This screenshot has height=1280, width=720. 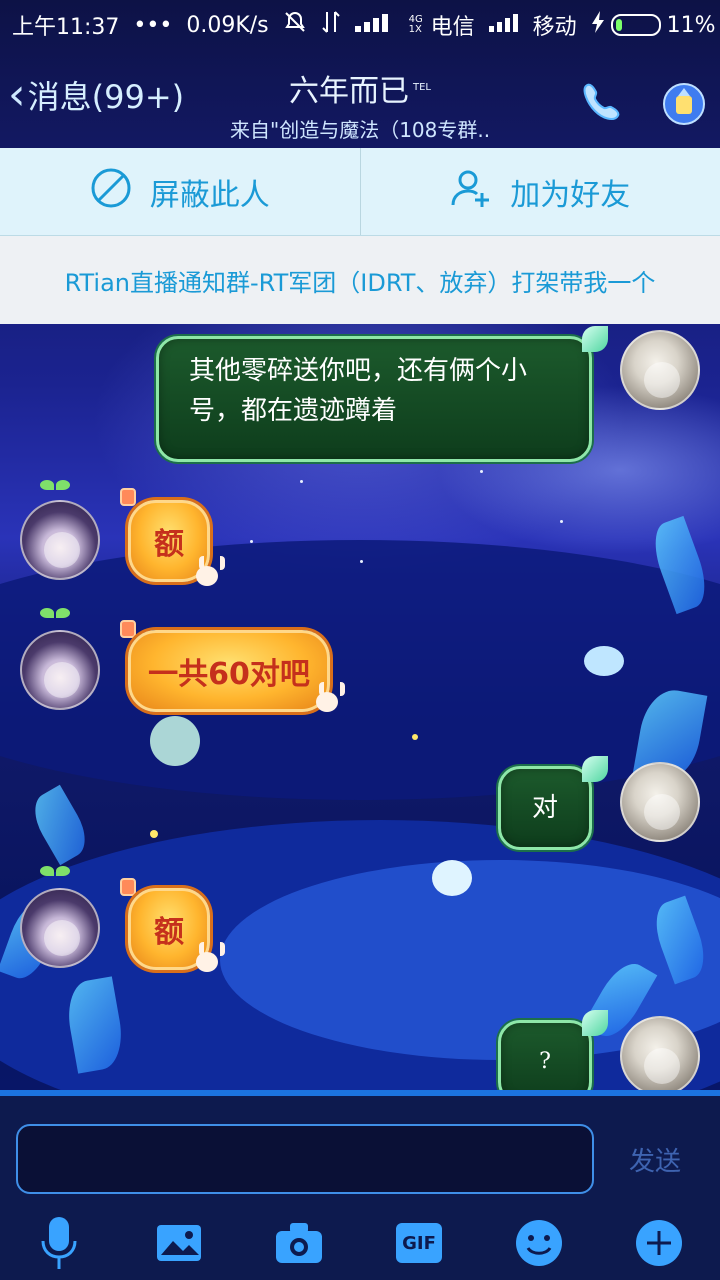 What do you see at coordinates (545, 1061) in the screenshot?
I see `message-text: ?` at bounding box center [545, 1061].